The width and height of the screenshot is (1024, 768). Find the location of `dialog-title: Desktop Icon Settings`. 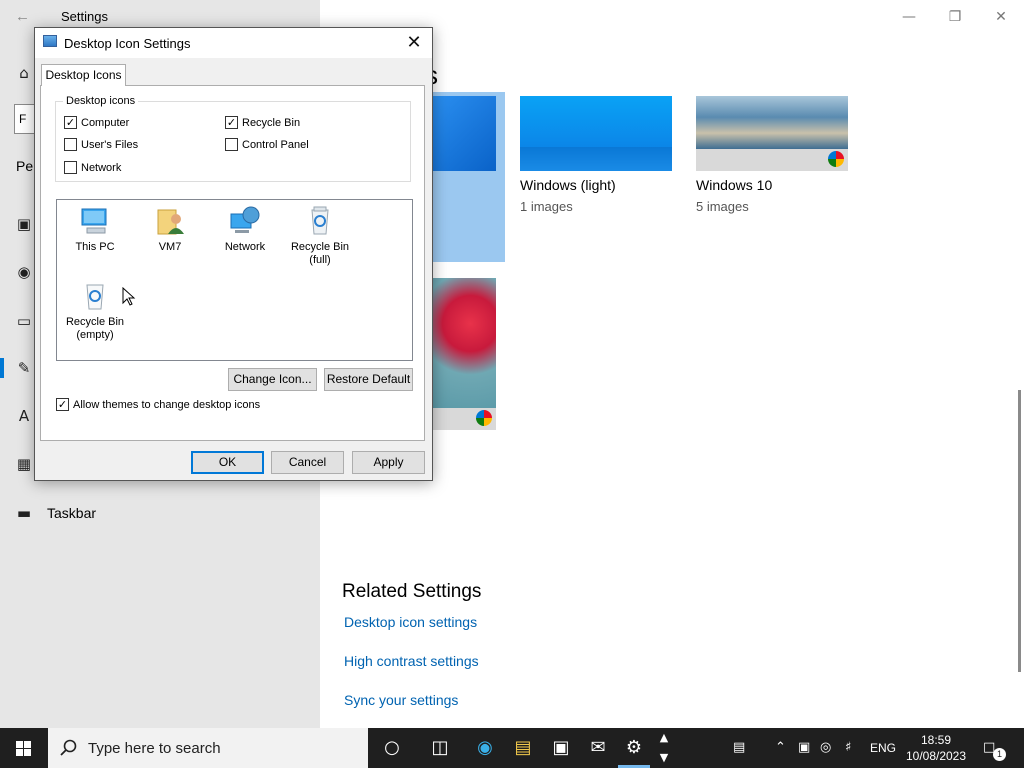

dialog-title: Desktop Icon Settings is located at coordinates (127, 43).